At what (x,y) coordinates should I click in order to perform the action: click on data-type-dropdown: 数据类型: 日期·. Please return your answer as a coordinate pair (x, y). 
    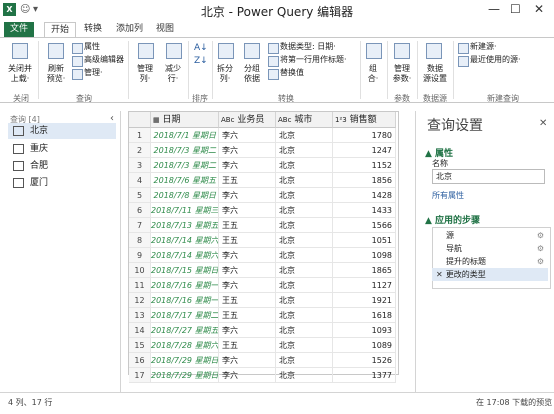
    Looking at the image, I should click on (308, 47).